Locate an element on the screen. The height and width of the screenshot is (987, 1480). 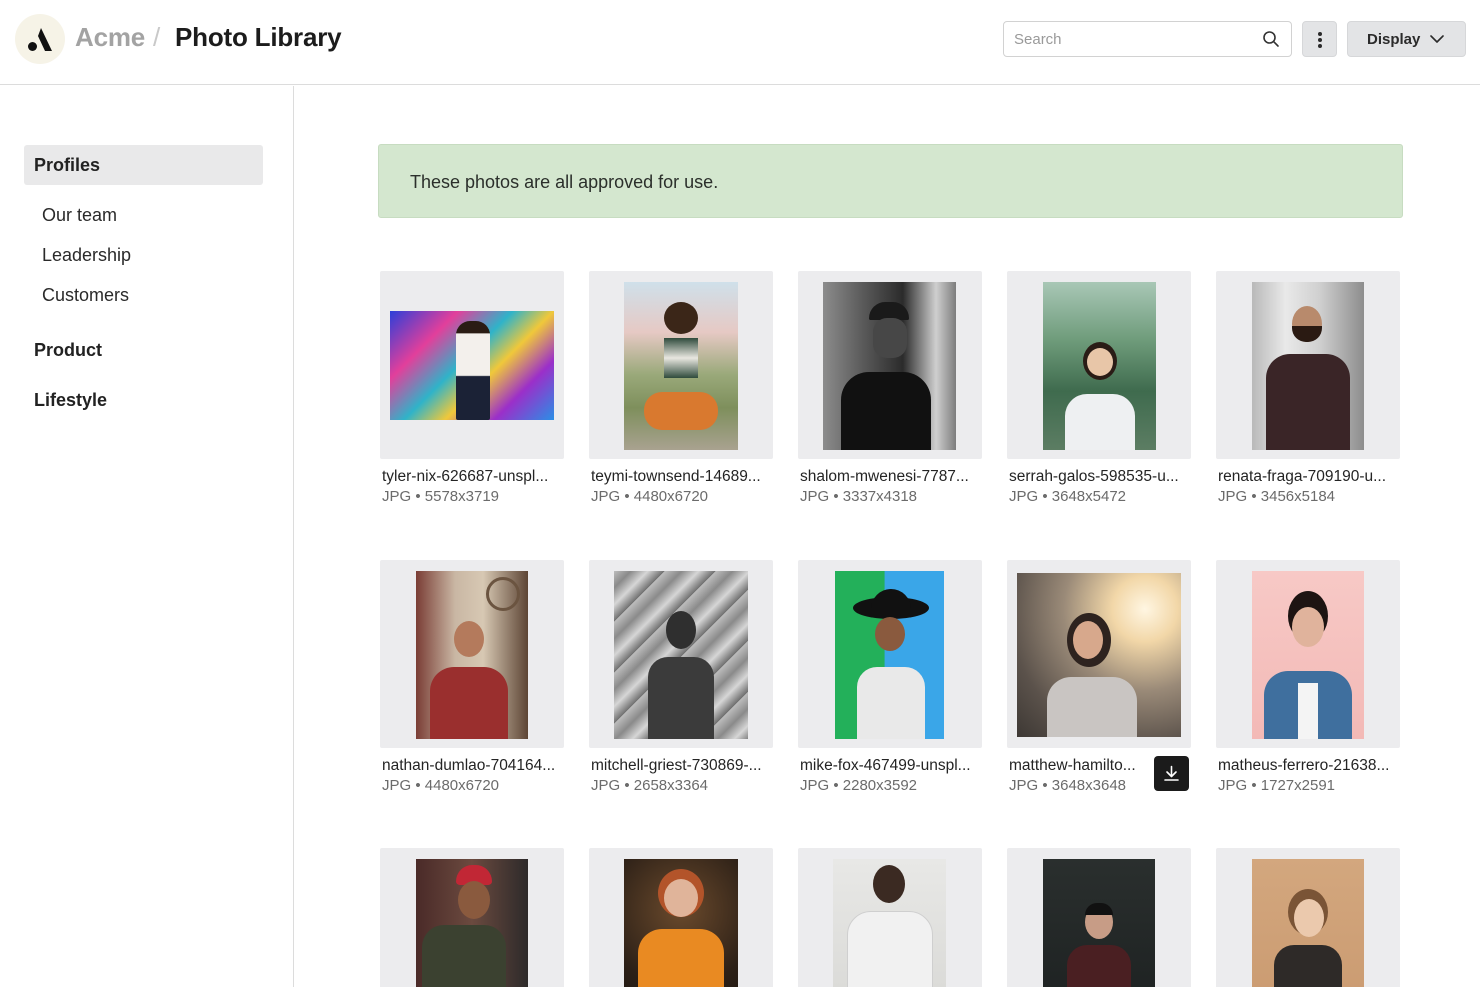
sidebar-item-profiles: Profiles is located at coordinates (143, 165).